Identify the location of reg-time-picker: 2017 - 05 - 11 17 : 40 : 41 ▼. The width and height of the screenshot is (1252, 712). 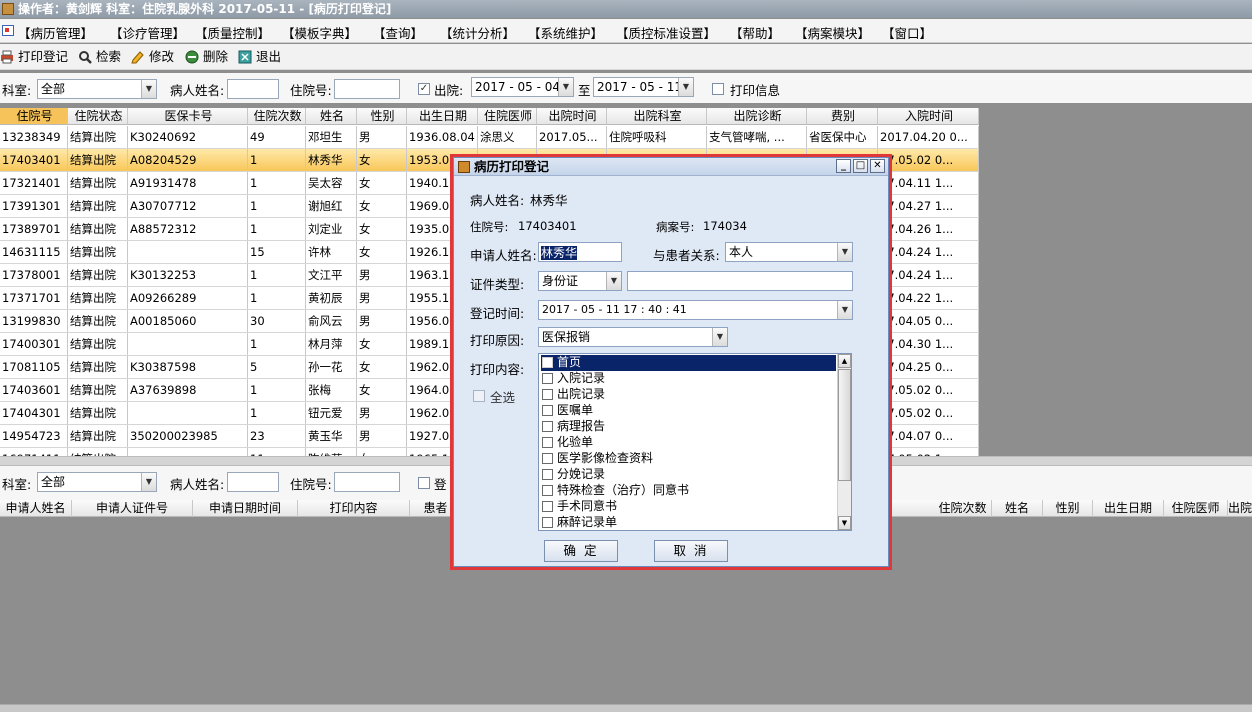
(695, 310).